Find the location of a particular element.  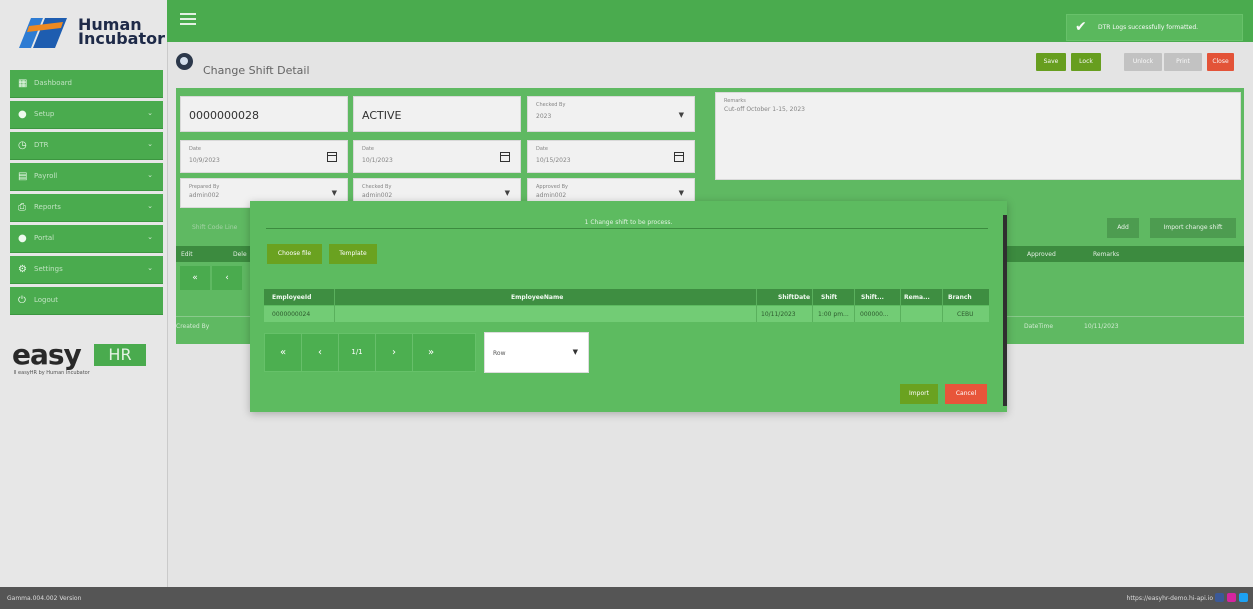

next-page-button: › is located at coordinates (394, 352).